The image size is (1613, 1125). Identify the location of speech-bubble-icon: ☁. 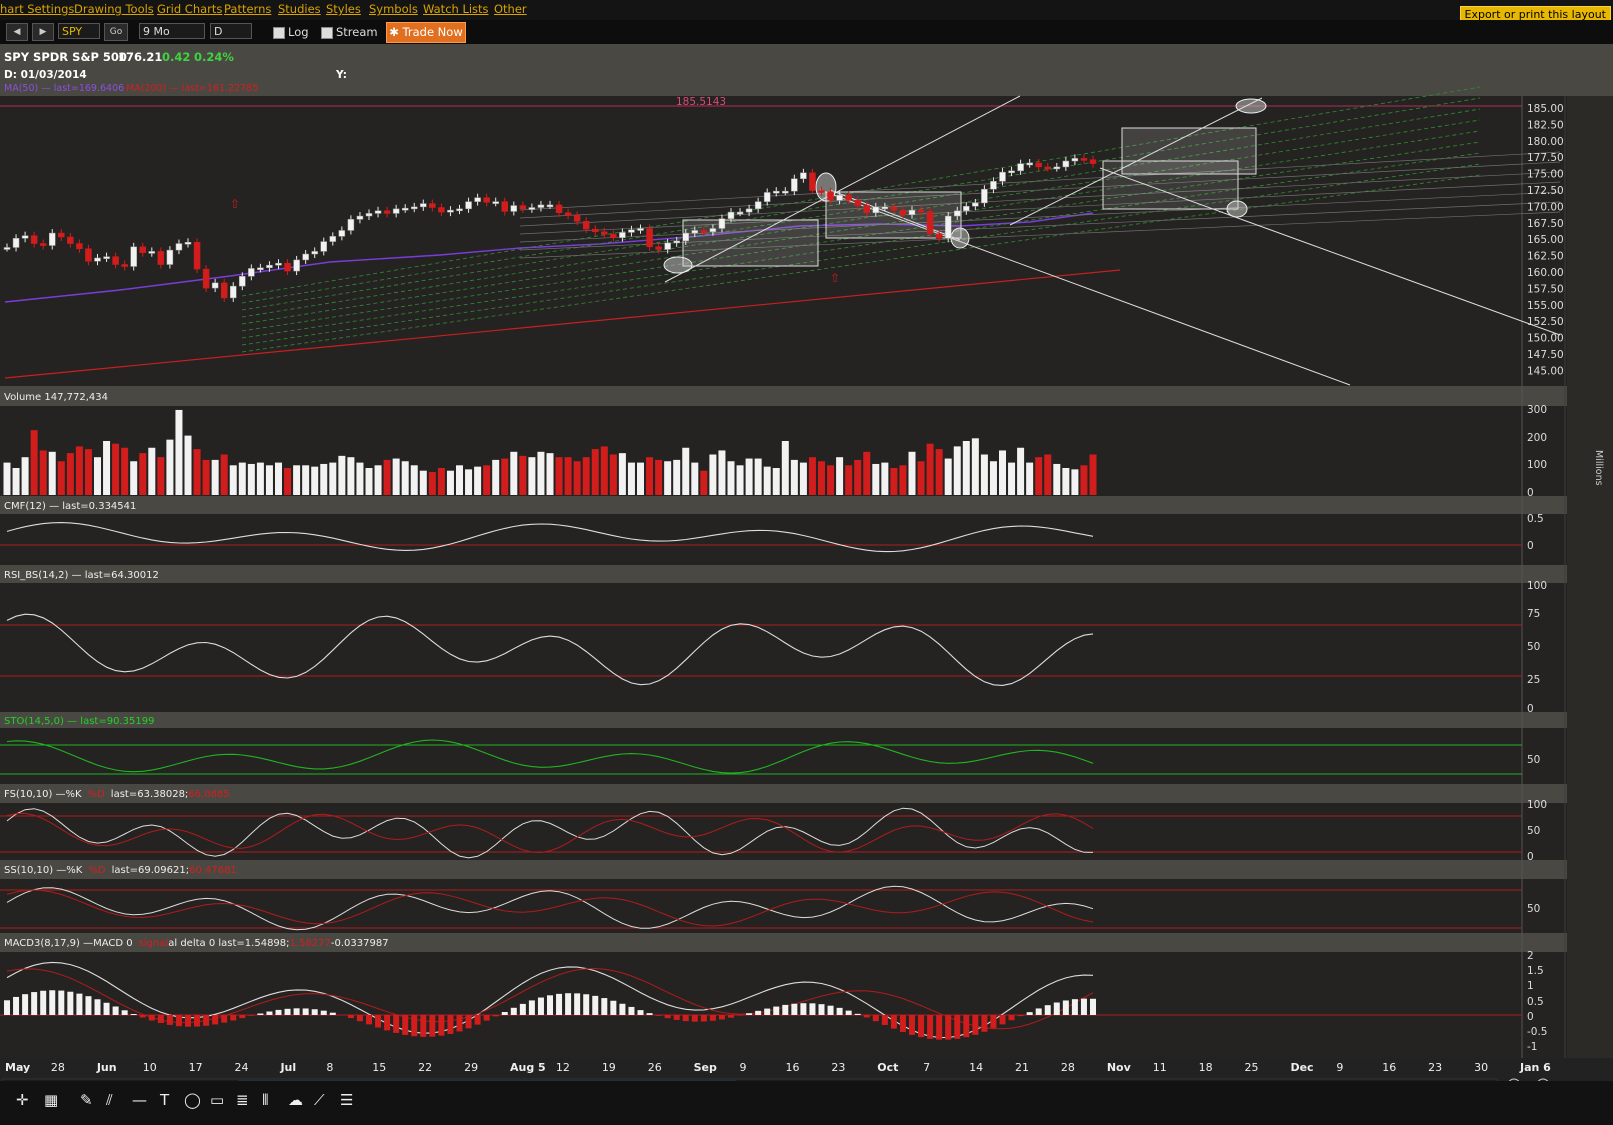
(295, 1100).